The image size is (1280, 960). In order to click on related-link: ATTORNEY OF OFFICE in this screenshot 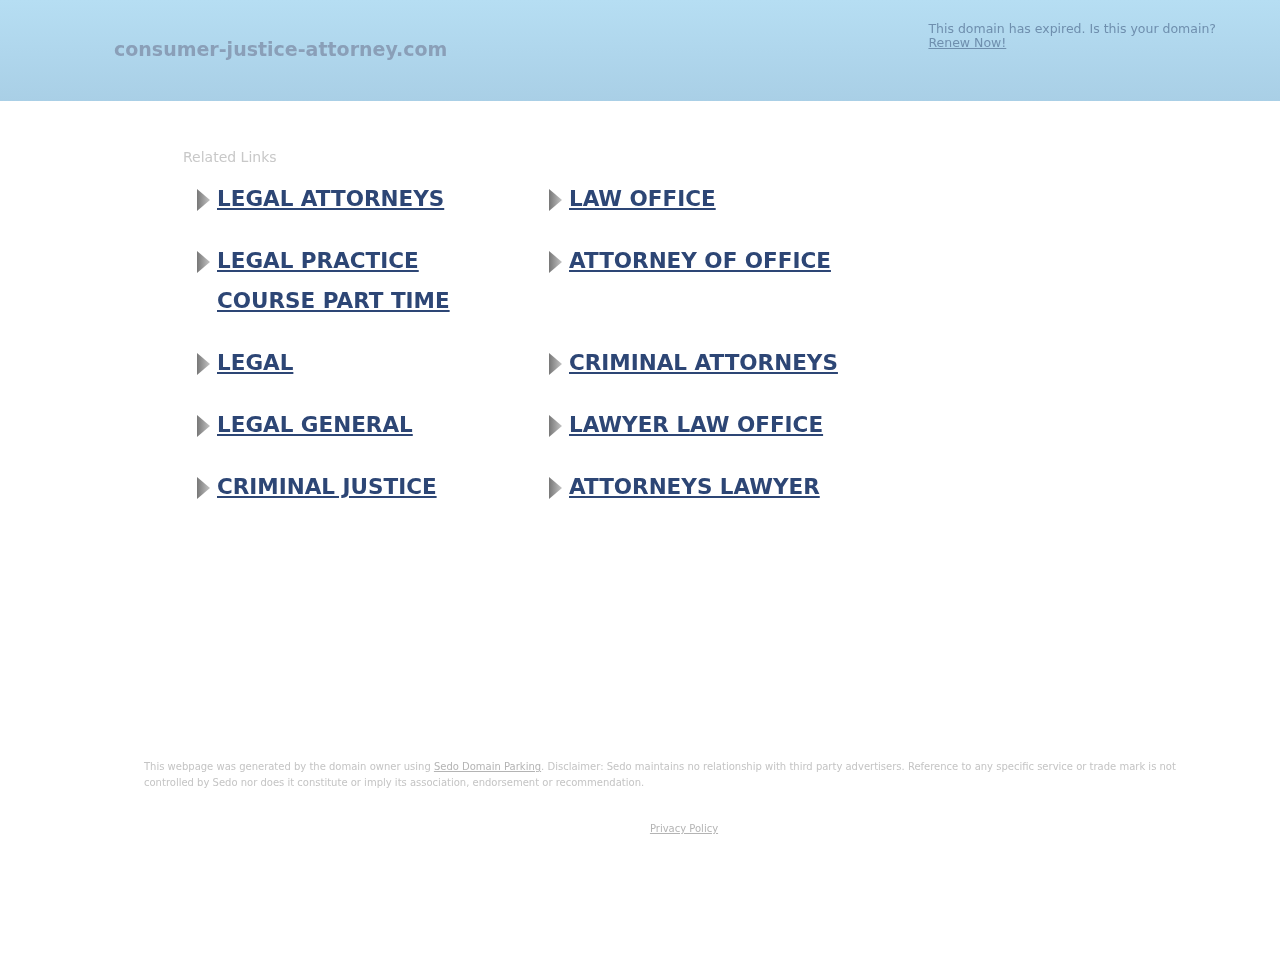, I will do `click(719, 261)`.